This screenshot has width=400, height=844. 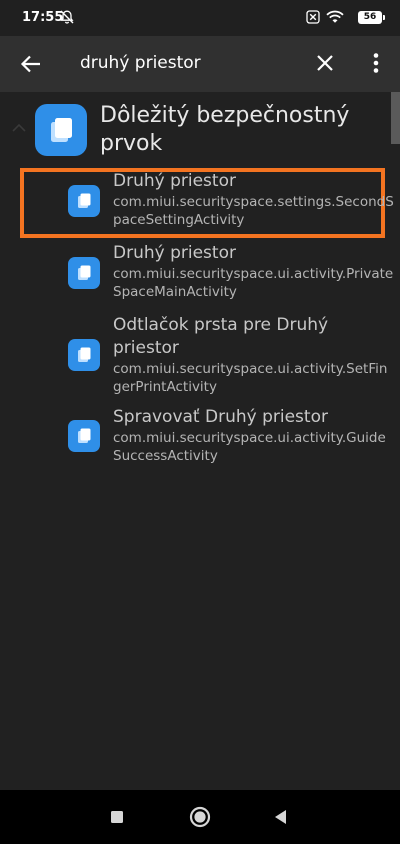 I want to click on chevron-up-icon, so click(x=19, y=128).